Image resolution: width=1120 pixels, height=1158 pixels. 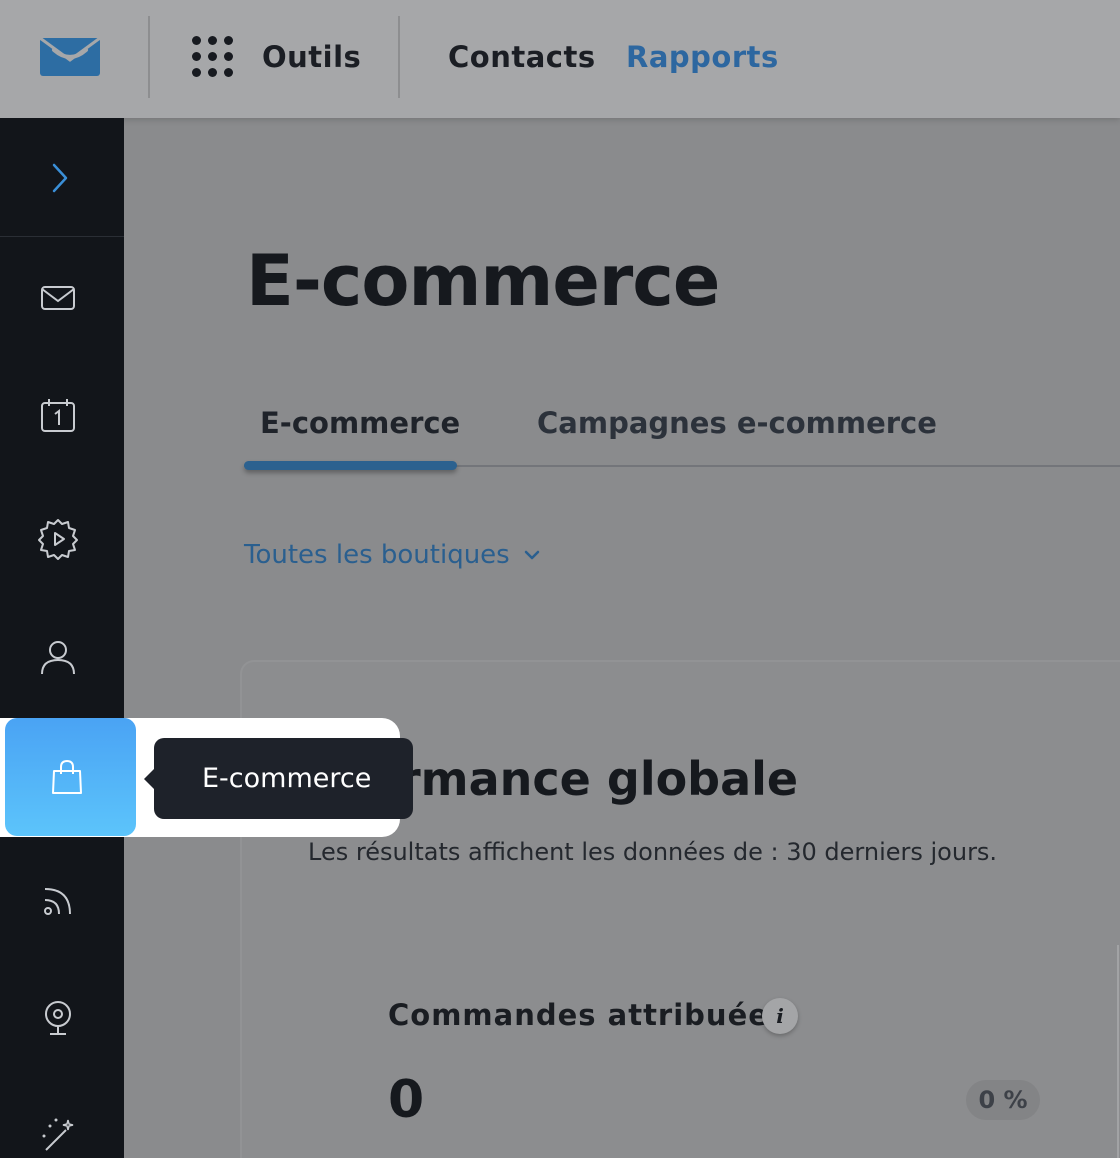 I want to click on page-title: E-commerce, so click(x=483, y=281).